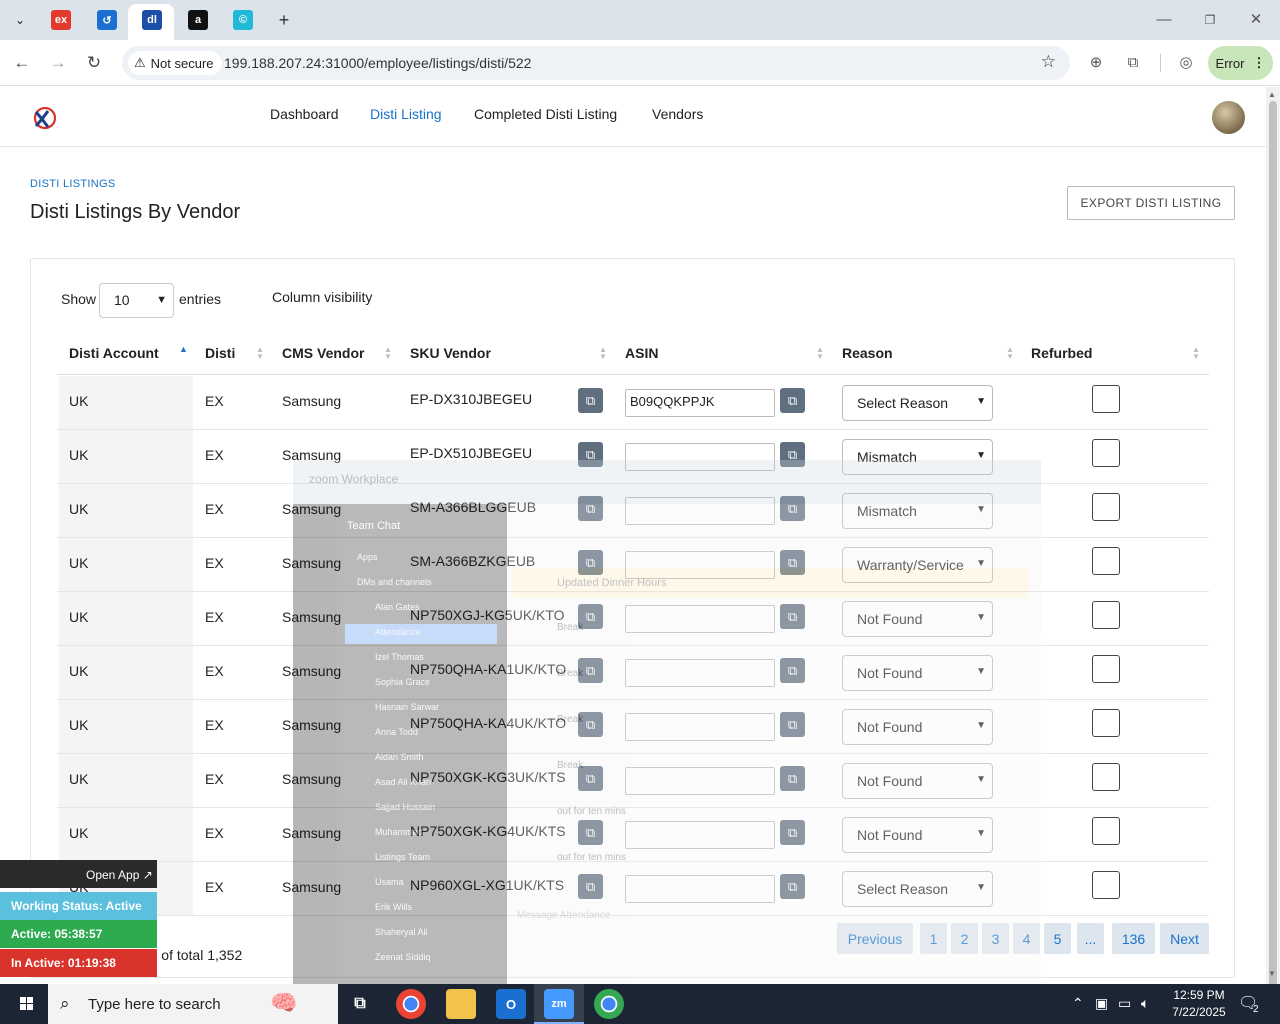 This screenshot has height=1024, width=1280. Describe the element at coordinates (323, 353) in the screenshot. I see `th-cms-vendor: CMS Vendor` at that location.